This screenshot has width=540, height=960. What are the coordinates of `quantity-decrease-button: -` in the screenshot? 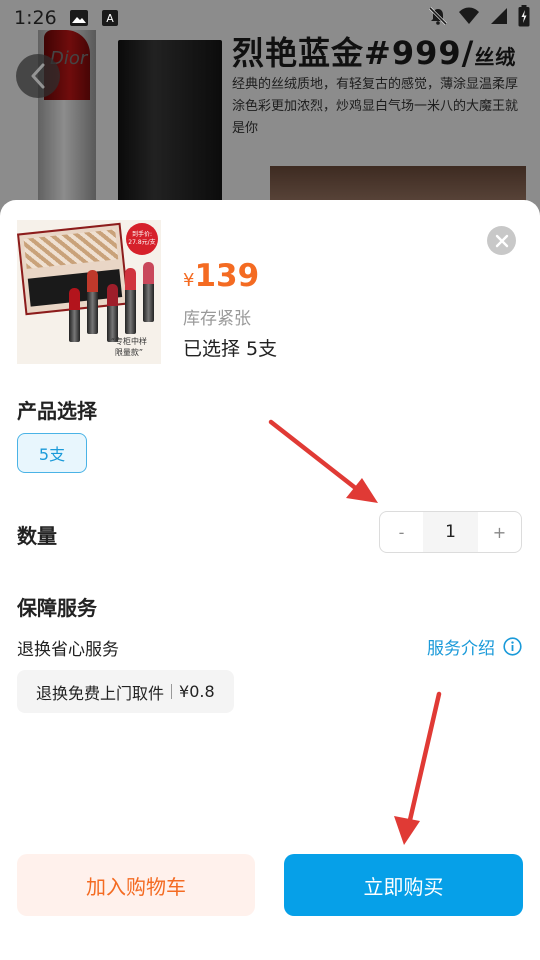 It's located at (401, 532).